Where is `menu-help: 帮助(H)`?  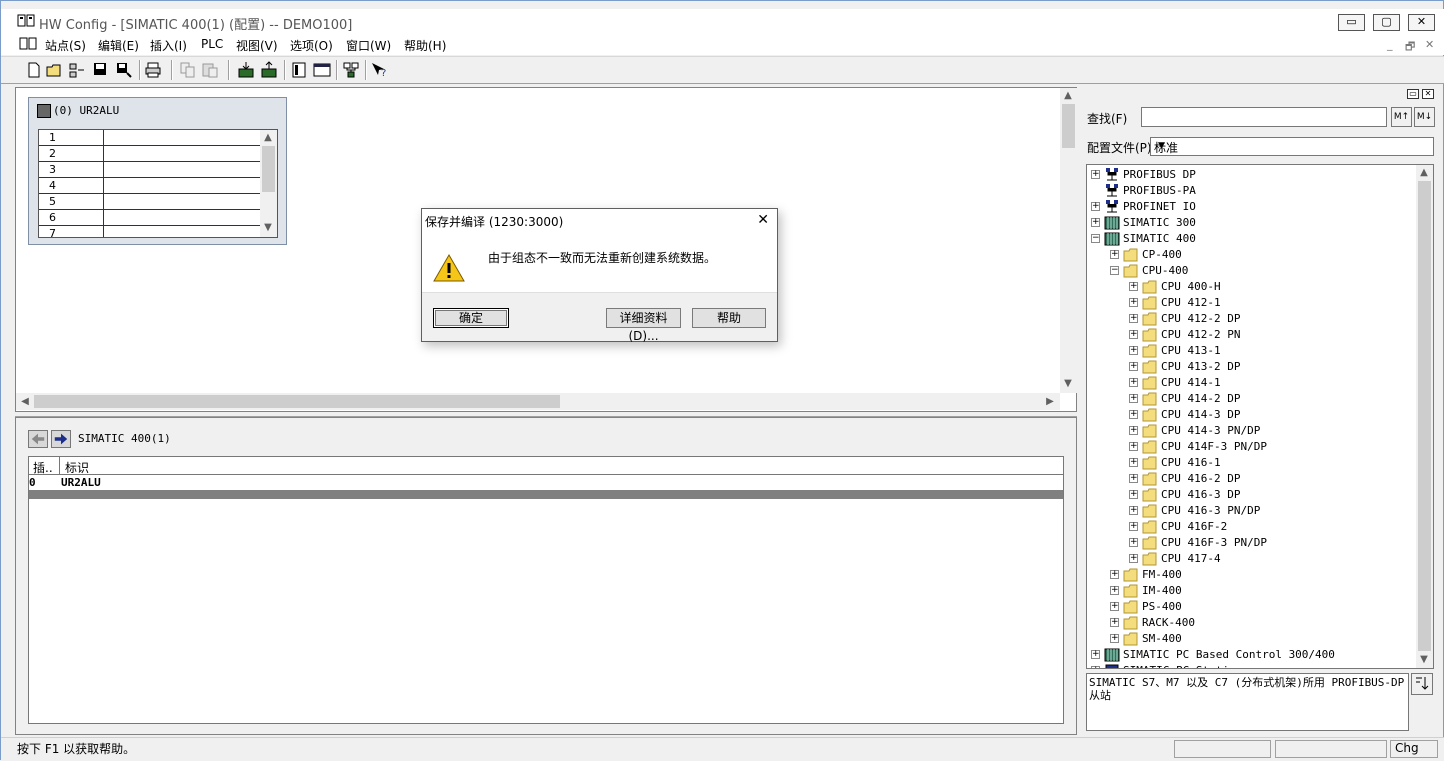
menu-help: 帮助(H) is located at coordinates (425, 45).